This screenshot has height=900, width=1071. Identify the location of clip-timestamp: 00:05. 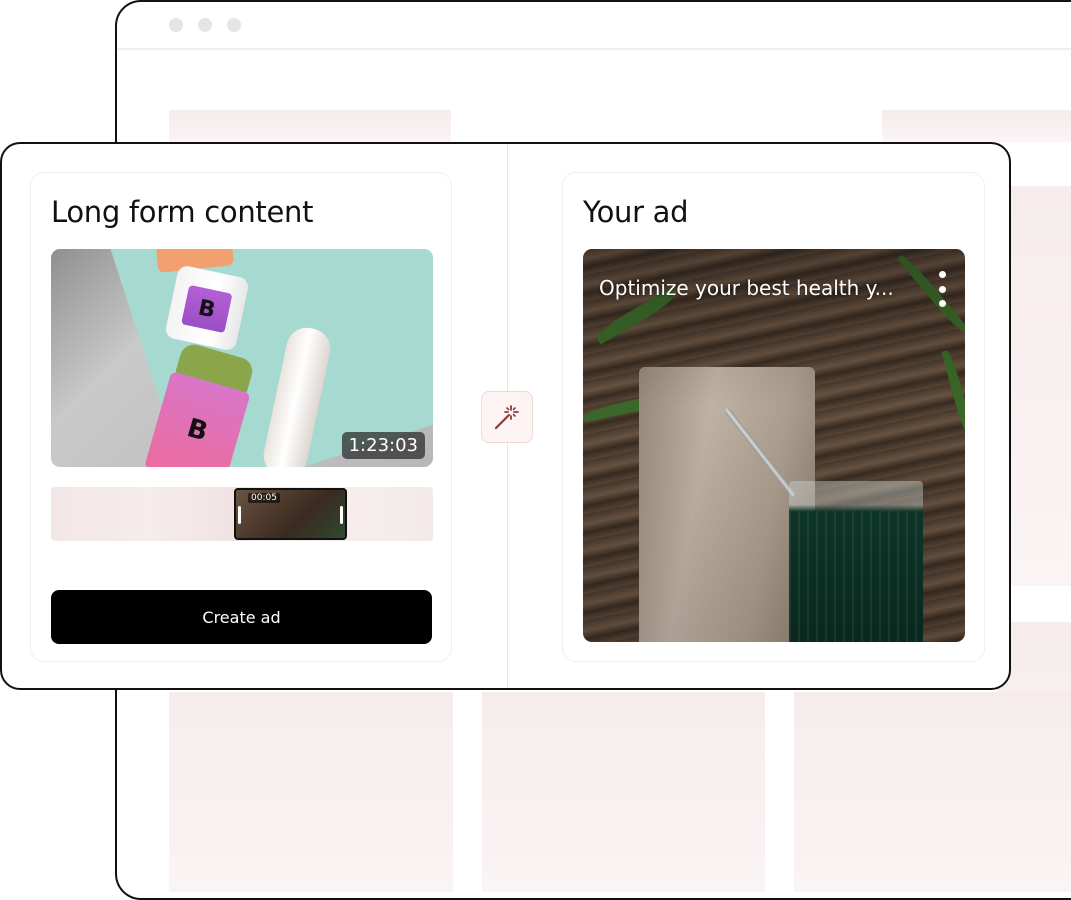
(264, 498).